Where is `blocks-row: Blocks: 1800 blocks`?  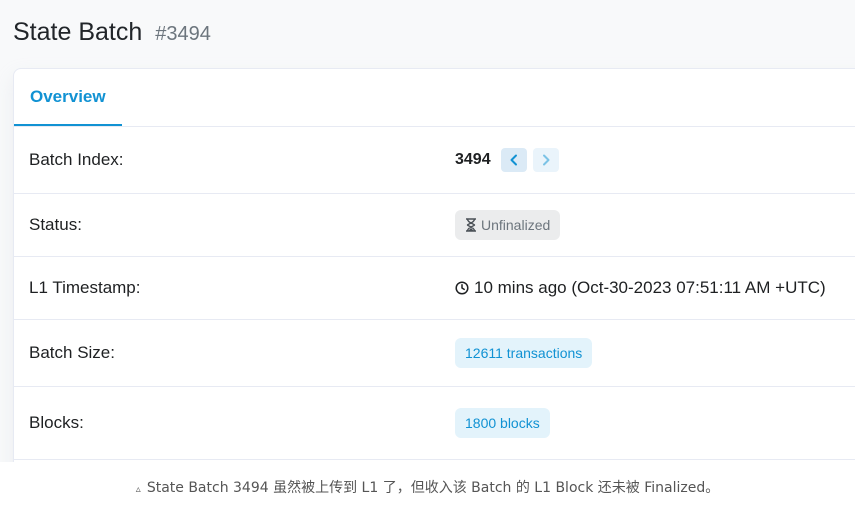 blocks-row: Blocks: 1800 blocks is located at coordinates (434, 423).